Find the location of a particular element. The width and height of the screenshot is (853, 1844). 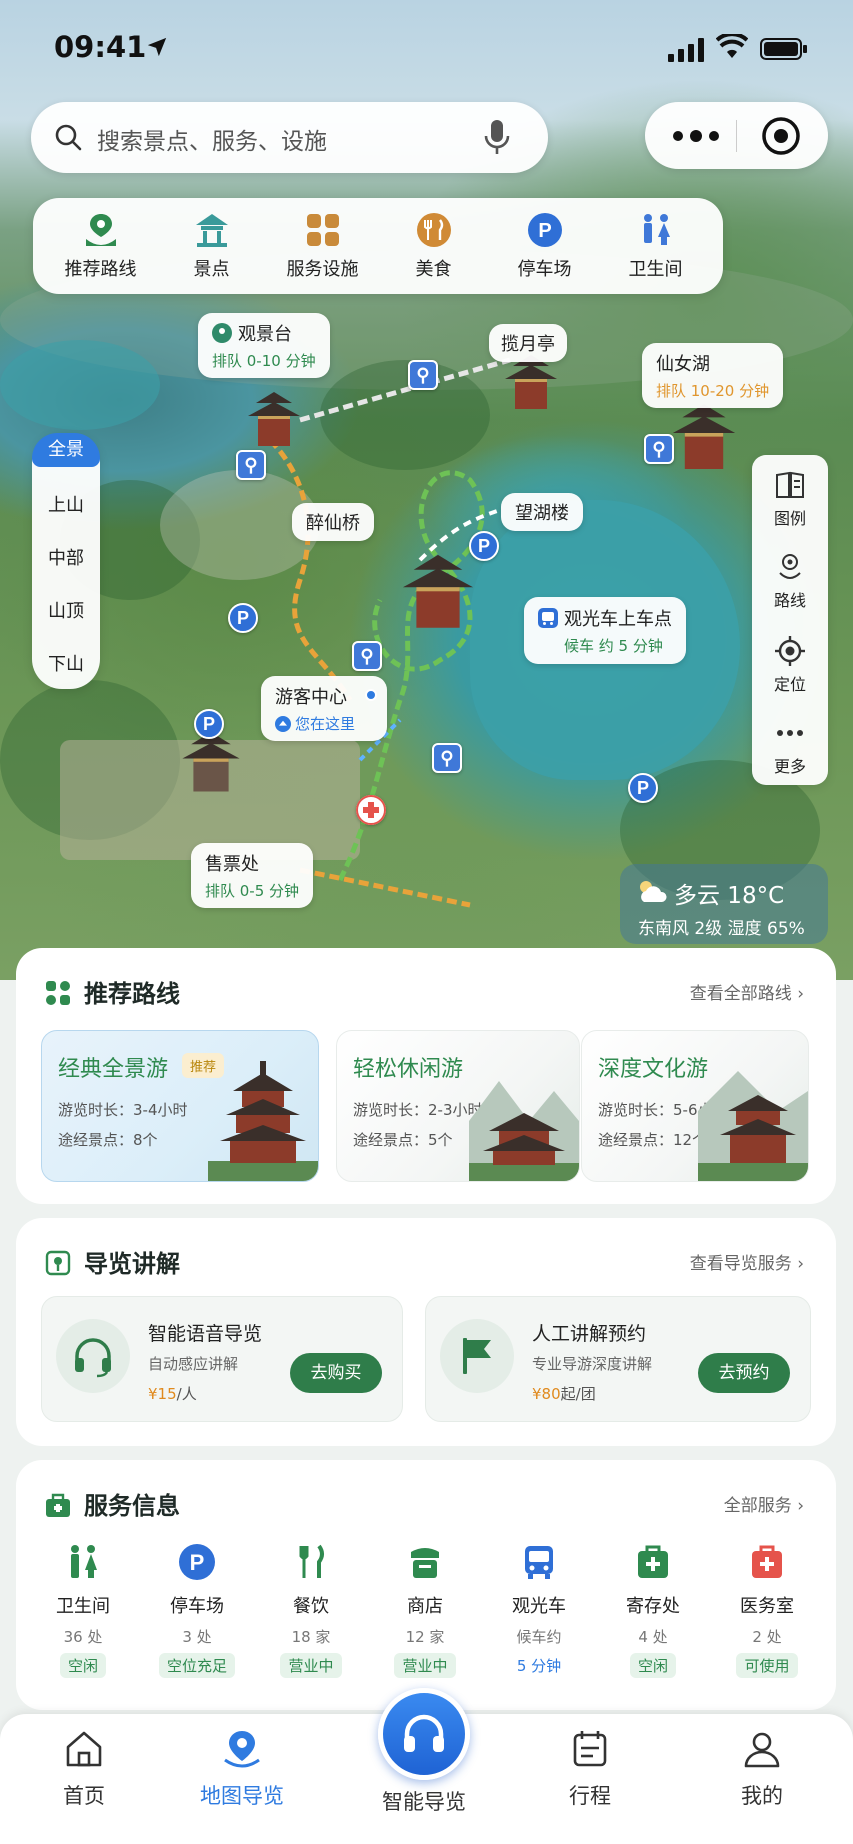

facility-icon is located at coordinates (322, 230).